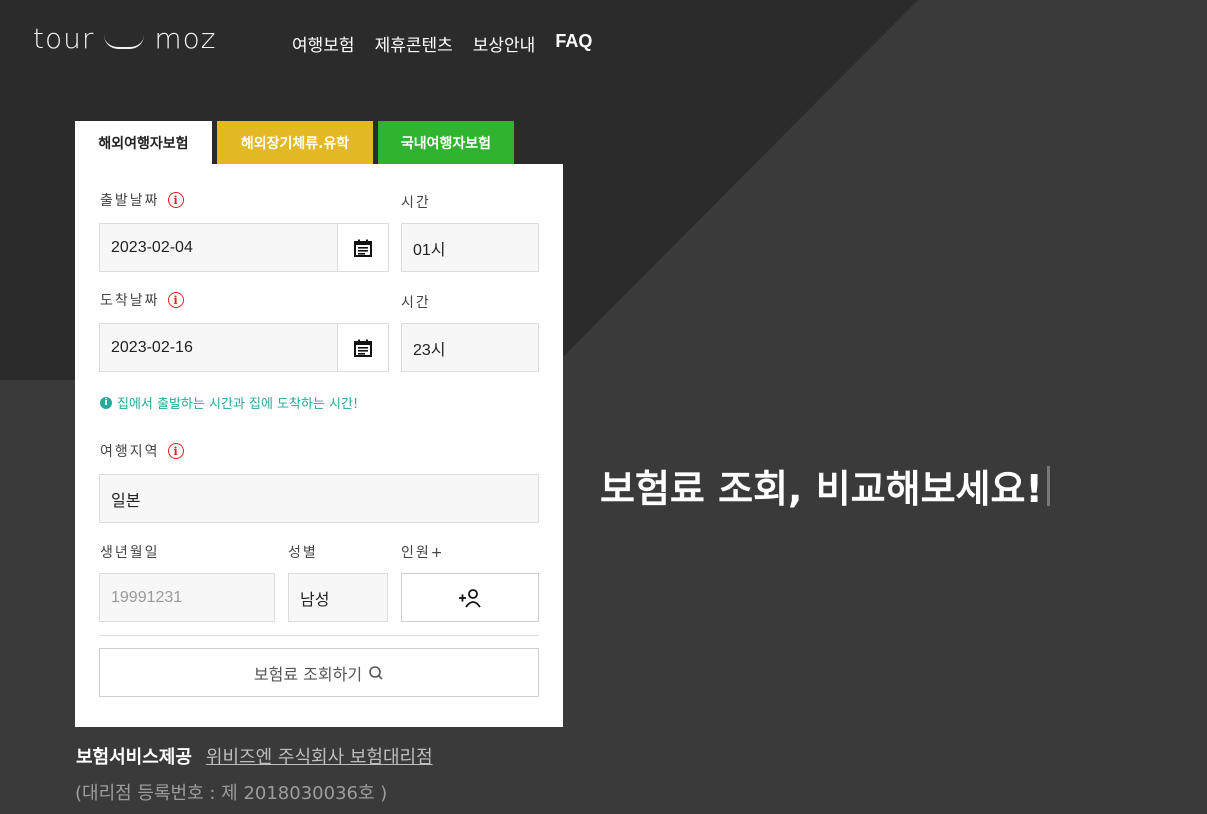 Image resolution: width=1207 pixels, height=814 pixels. I want to click on birth-input: 19991231, so click(187, 597).